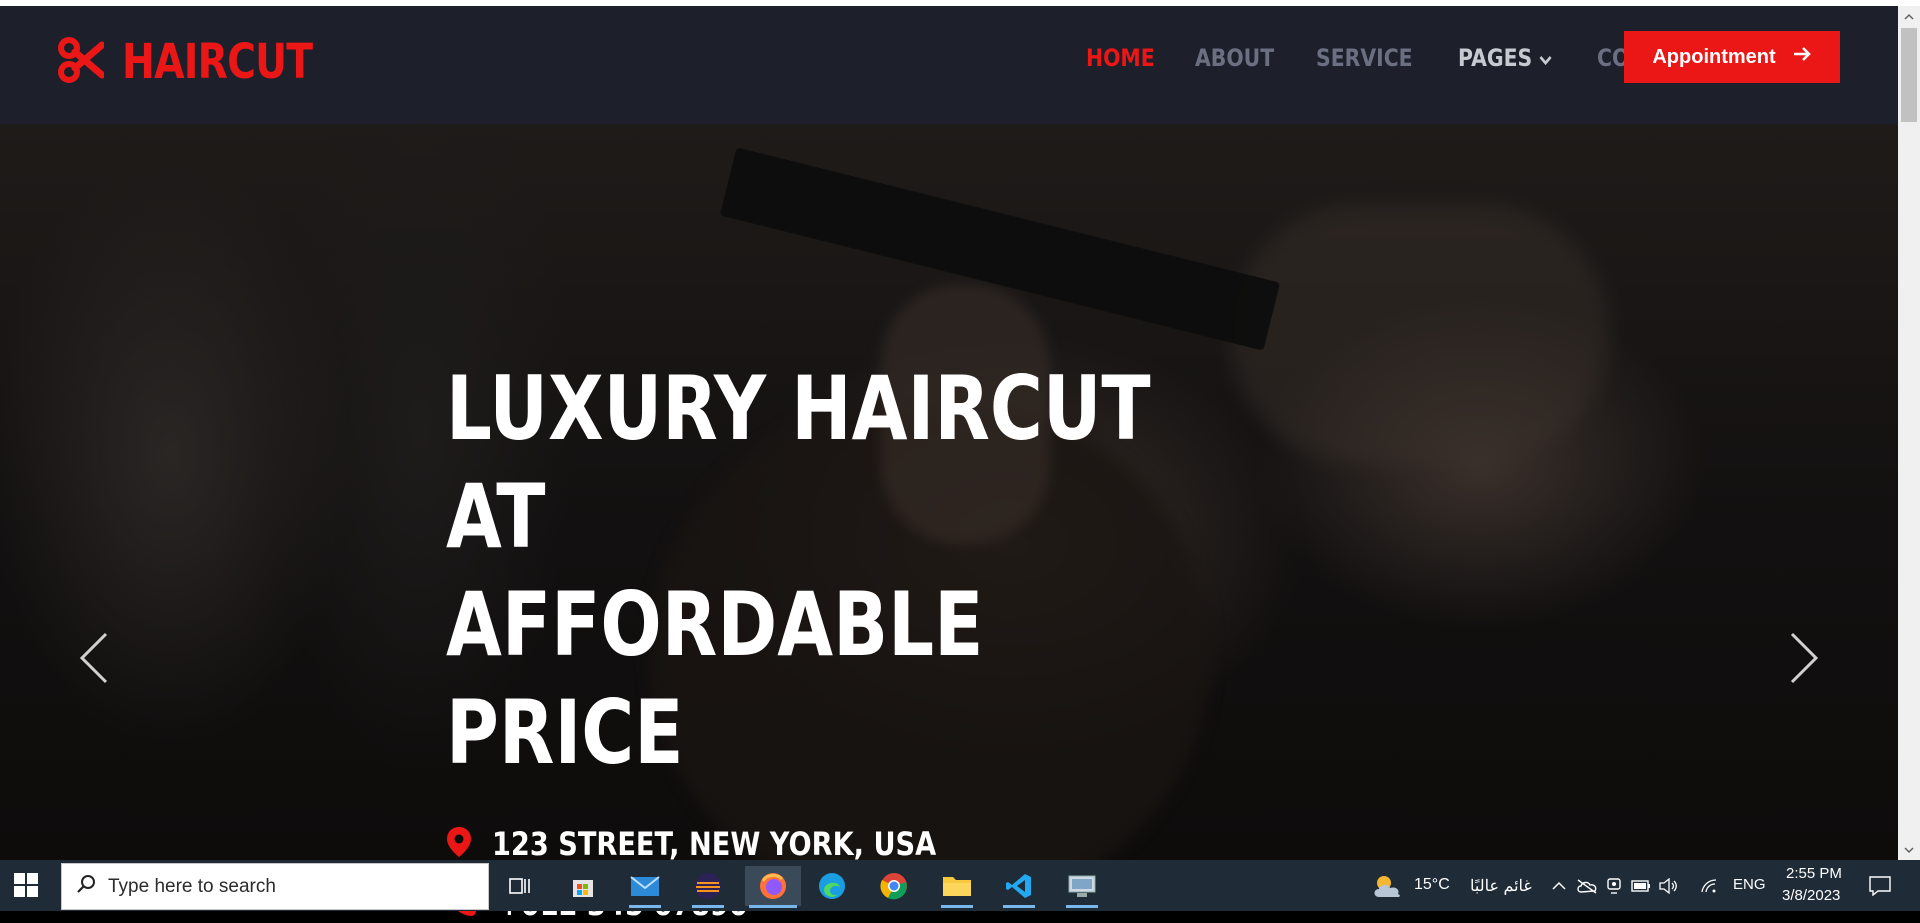 Image resolution: width=1920 pixels, height=923 pixels. I want to click on main-nav: HOME ABOUT SERVICE PAGES CONTACT, so click(1399, 58).